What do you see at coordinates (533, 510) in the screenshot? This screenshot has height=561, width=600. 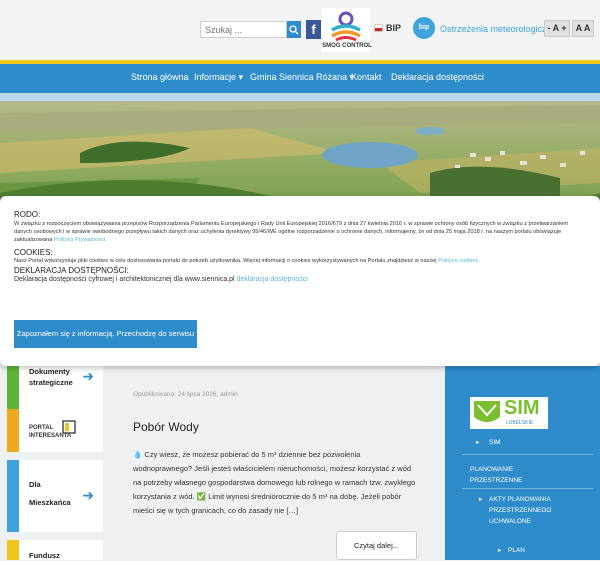 I see `right-menu-item-akty: AKTY PLANOWANIA PRZESTRZENNEGO UCHWALONE` at bounding box center [533, 510].